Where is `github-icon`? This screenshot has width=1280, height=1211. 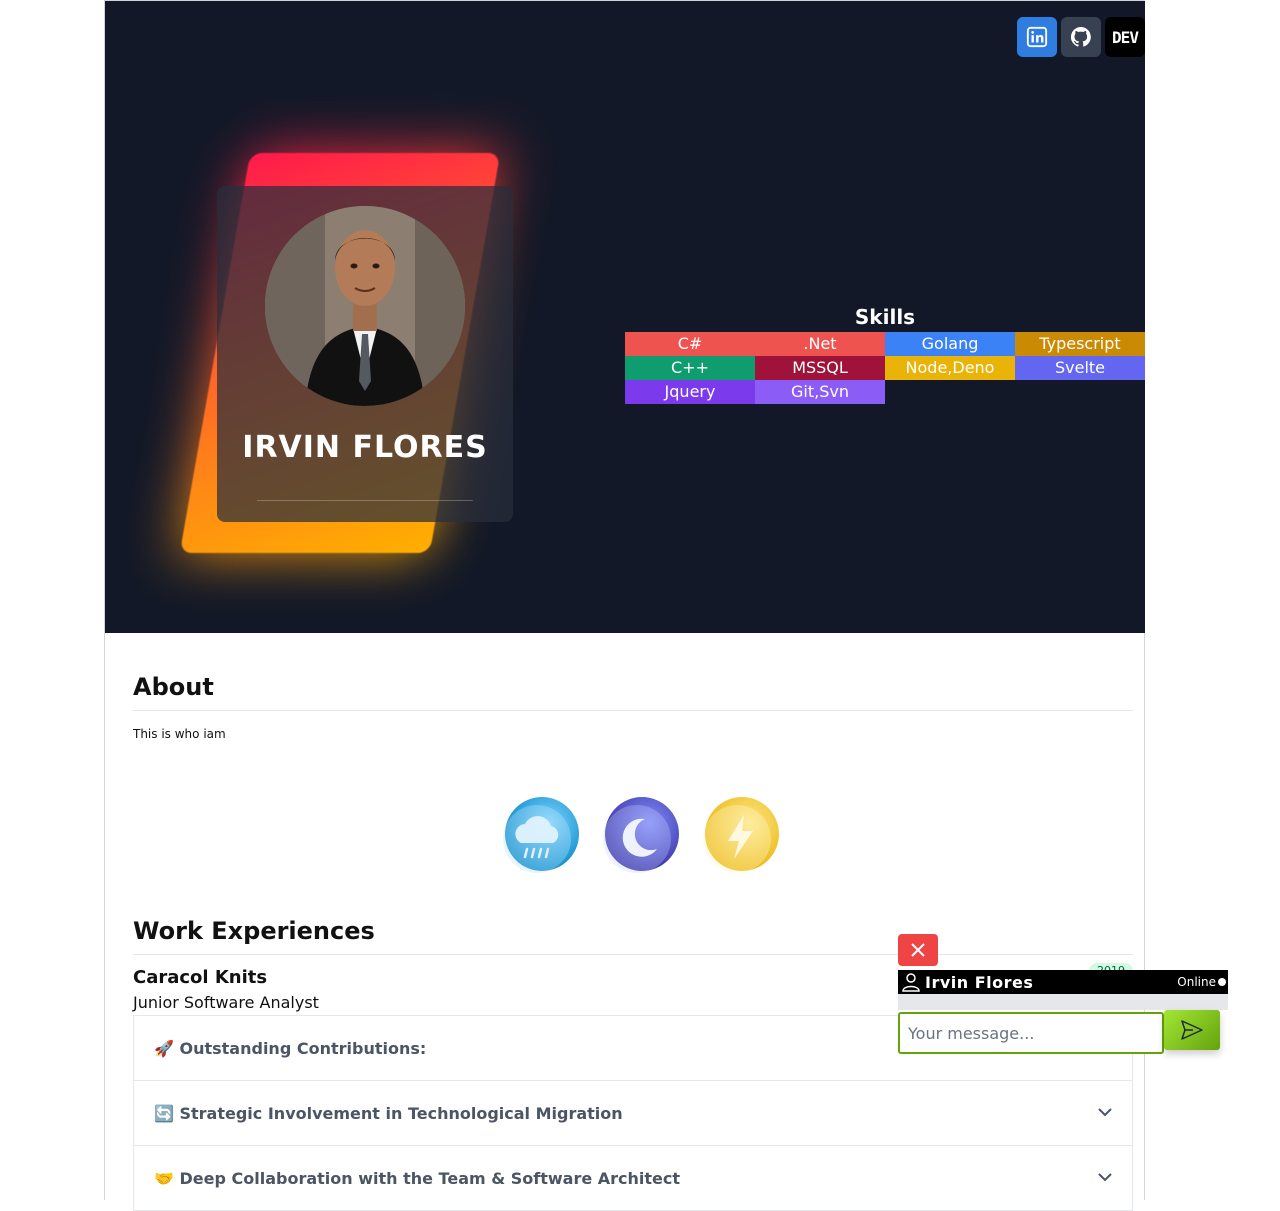
github-icon is located at coordinates (1080, 36).